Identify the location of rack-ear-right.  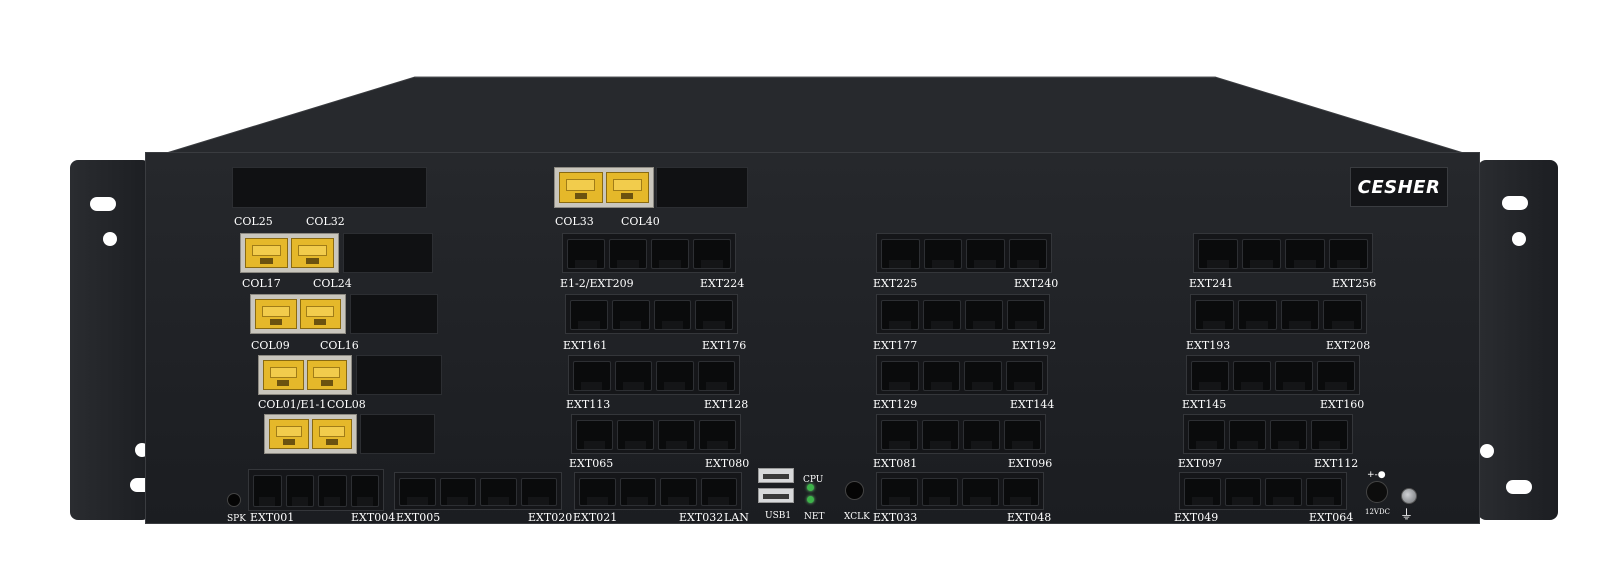
(1518, 340).